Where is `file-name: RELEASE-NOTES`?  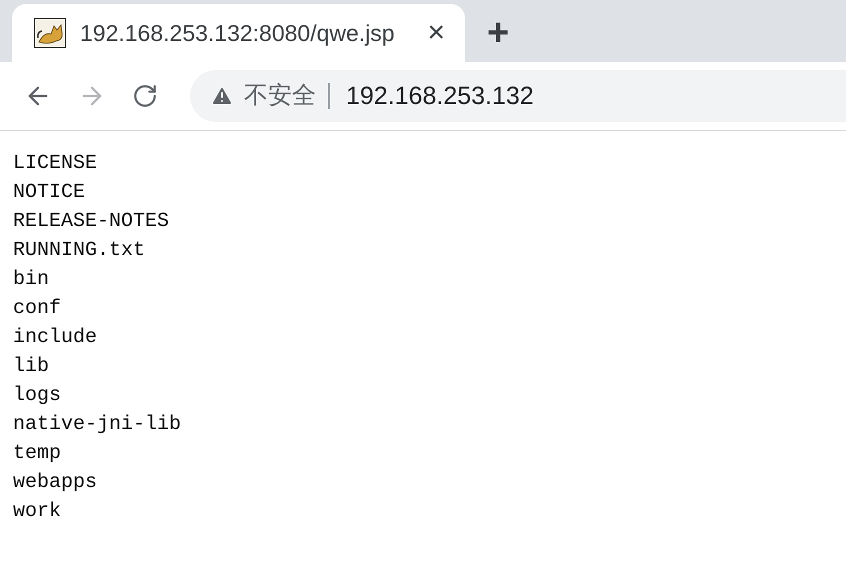
file-name: RELEASE-NOTES is located at coordinates (91, 222).